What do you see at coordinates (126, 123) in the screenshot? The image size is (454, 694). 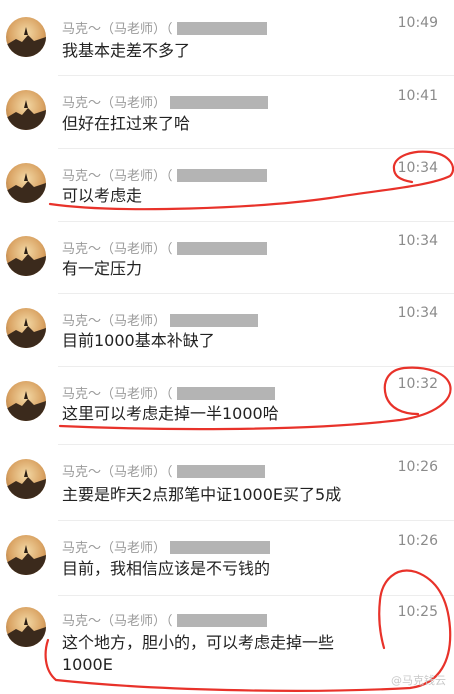 I see `message-text: 但好在扛过来了哈` at bounding box center [126, 123].